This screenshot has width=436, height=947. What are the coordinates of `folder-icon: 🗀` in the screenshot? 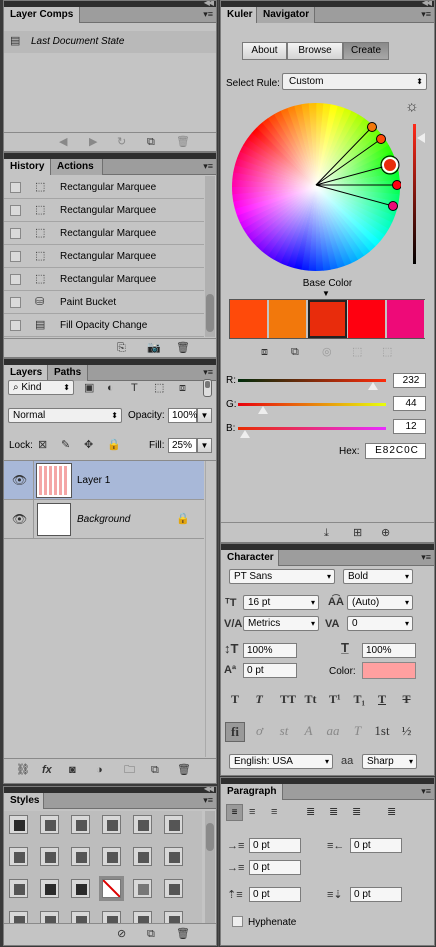 It's located at (129, 770).